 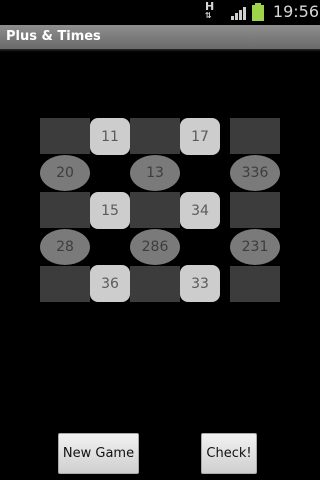 What do you see at coordinates (214, 11) in the screenshot?
I see `network-type-indicator: H ⇅` at bounding box center [214, 11].